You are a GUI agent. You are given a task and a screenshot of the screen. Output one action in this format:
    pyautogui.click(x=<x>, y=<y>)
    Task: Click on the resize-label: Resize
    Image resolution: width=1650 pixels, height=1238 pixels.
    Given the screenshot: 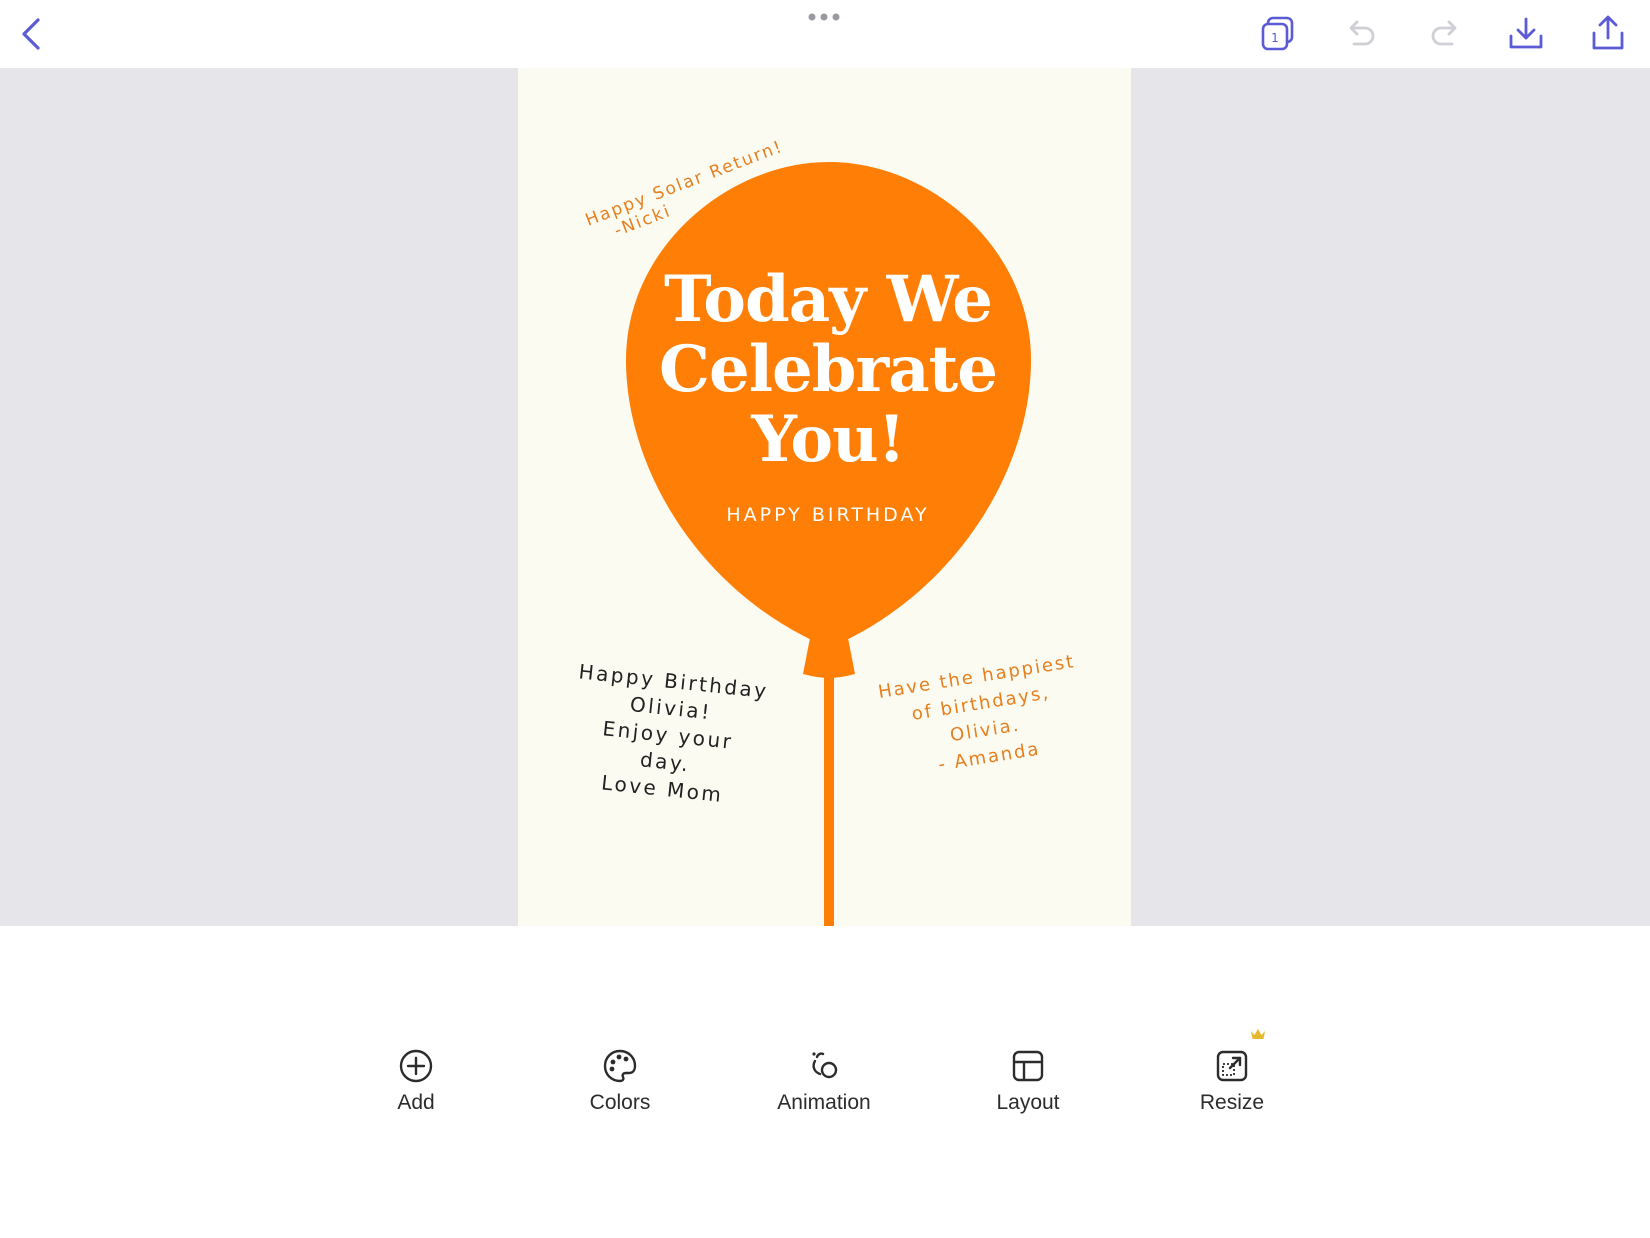 What is the action you would take?
    pyautogui.click(x=1232, y=1102)
    